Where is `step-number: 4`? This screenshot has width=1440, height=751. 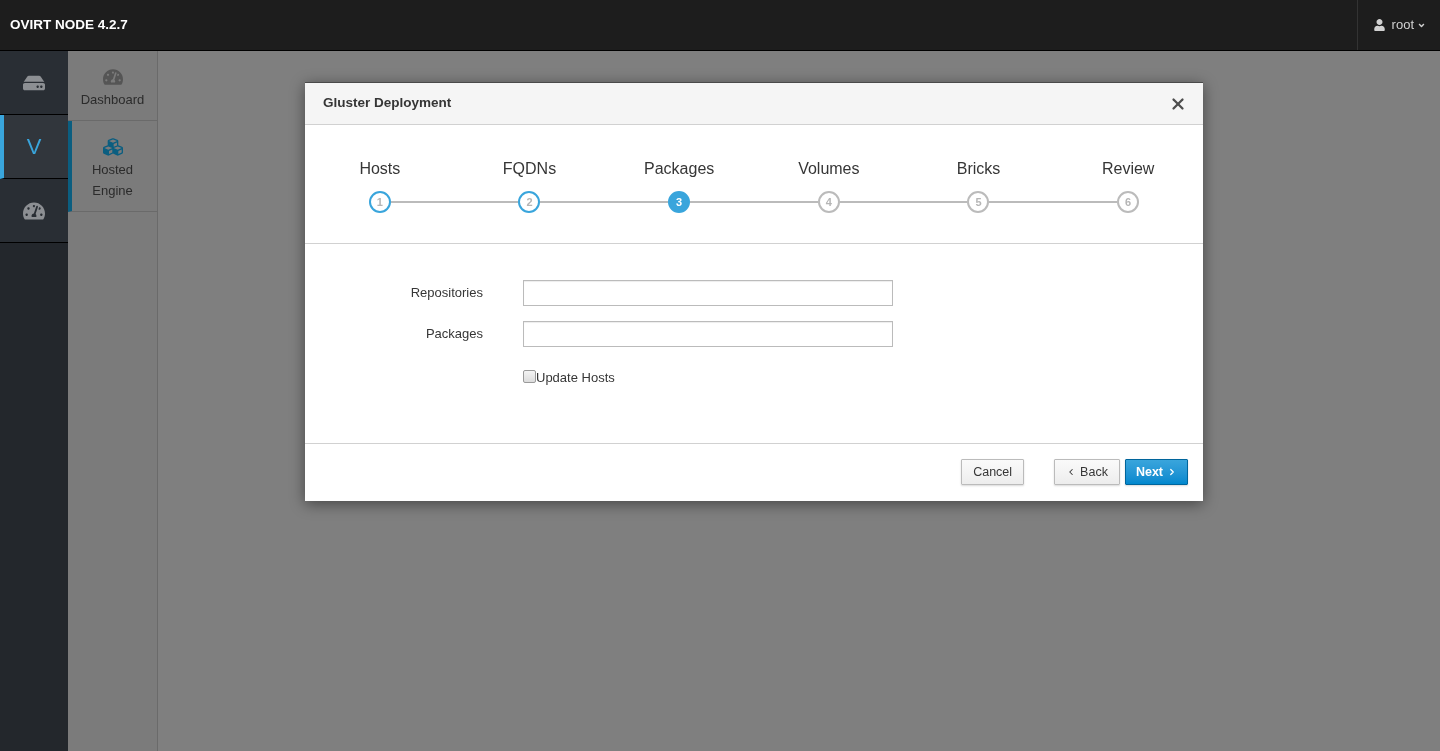 step-number: 4 is located at coordinates (828, 202).